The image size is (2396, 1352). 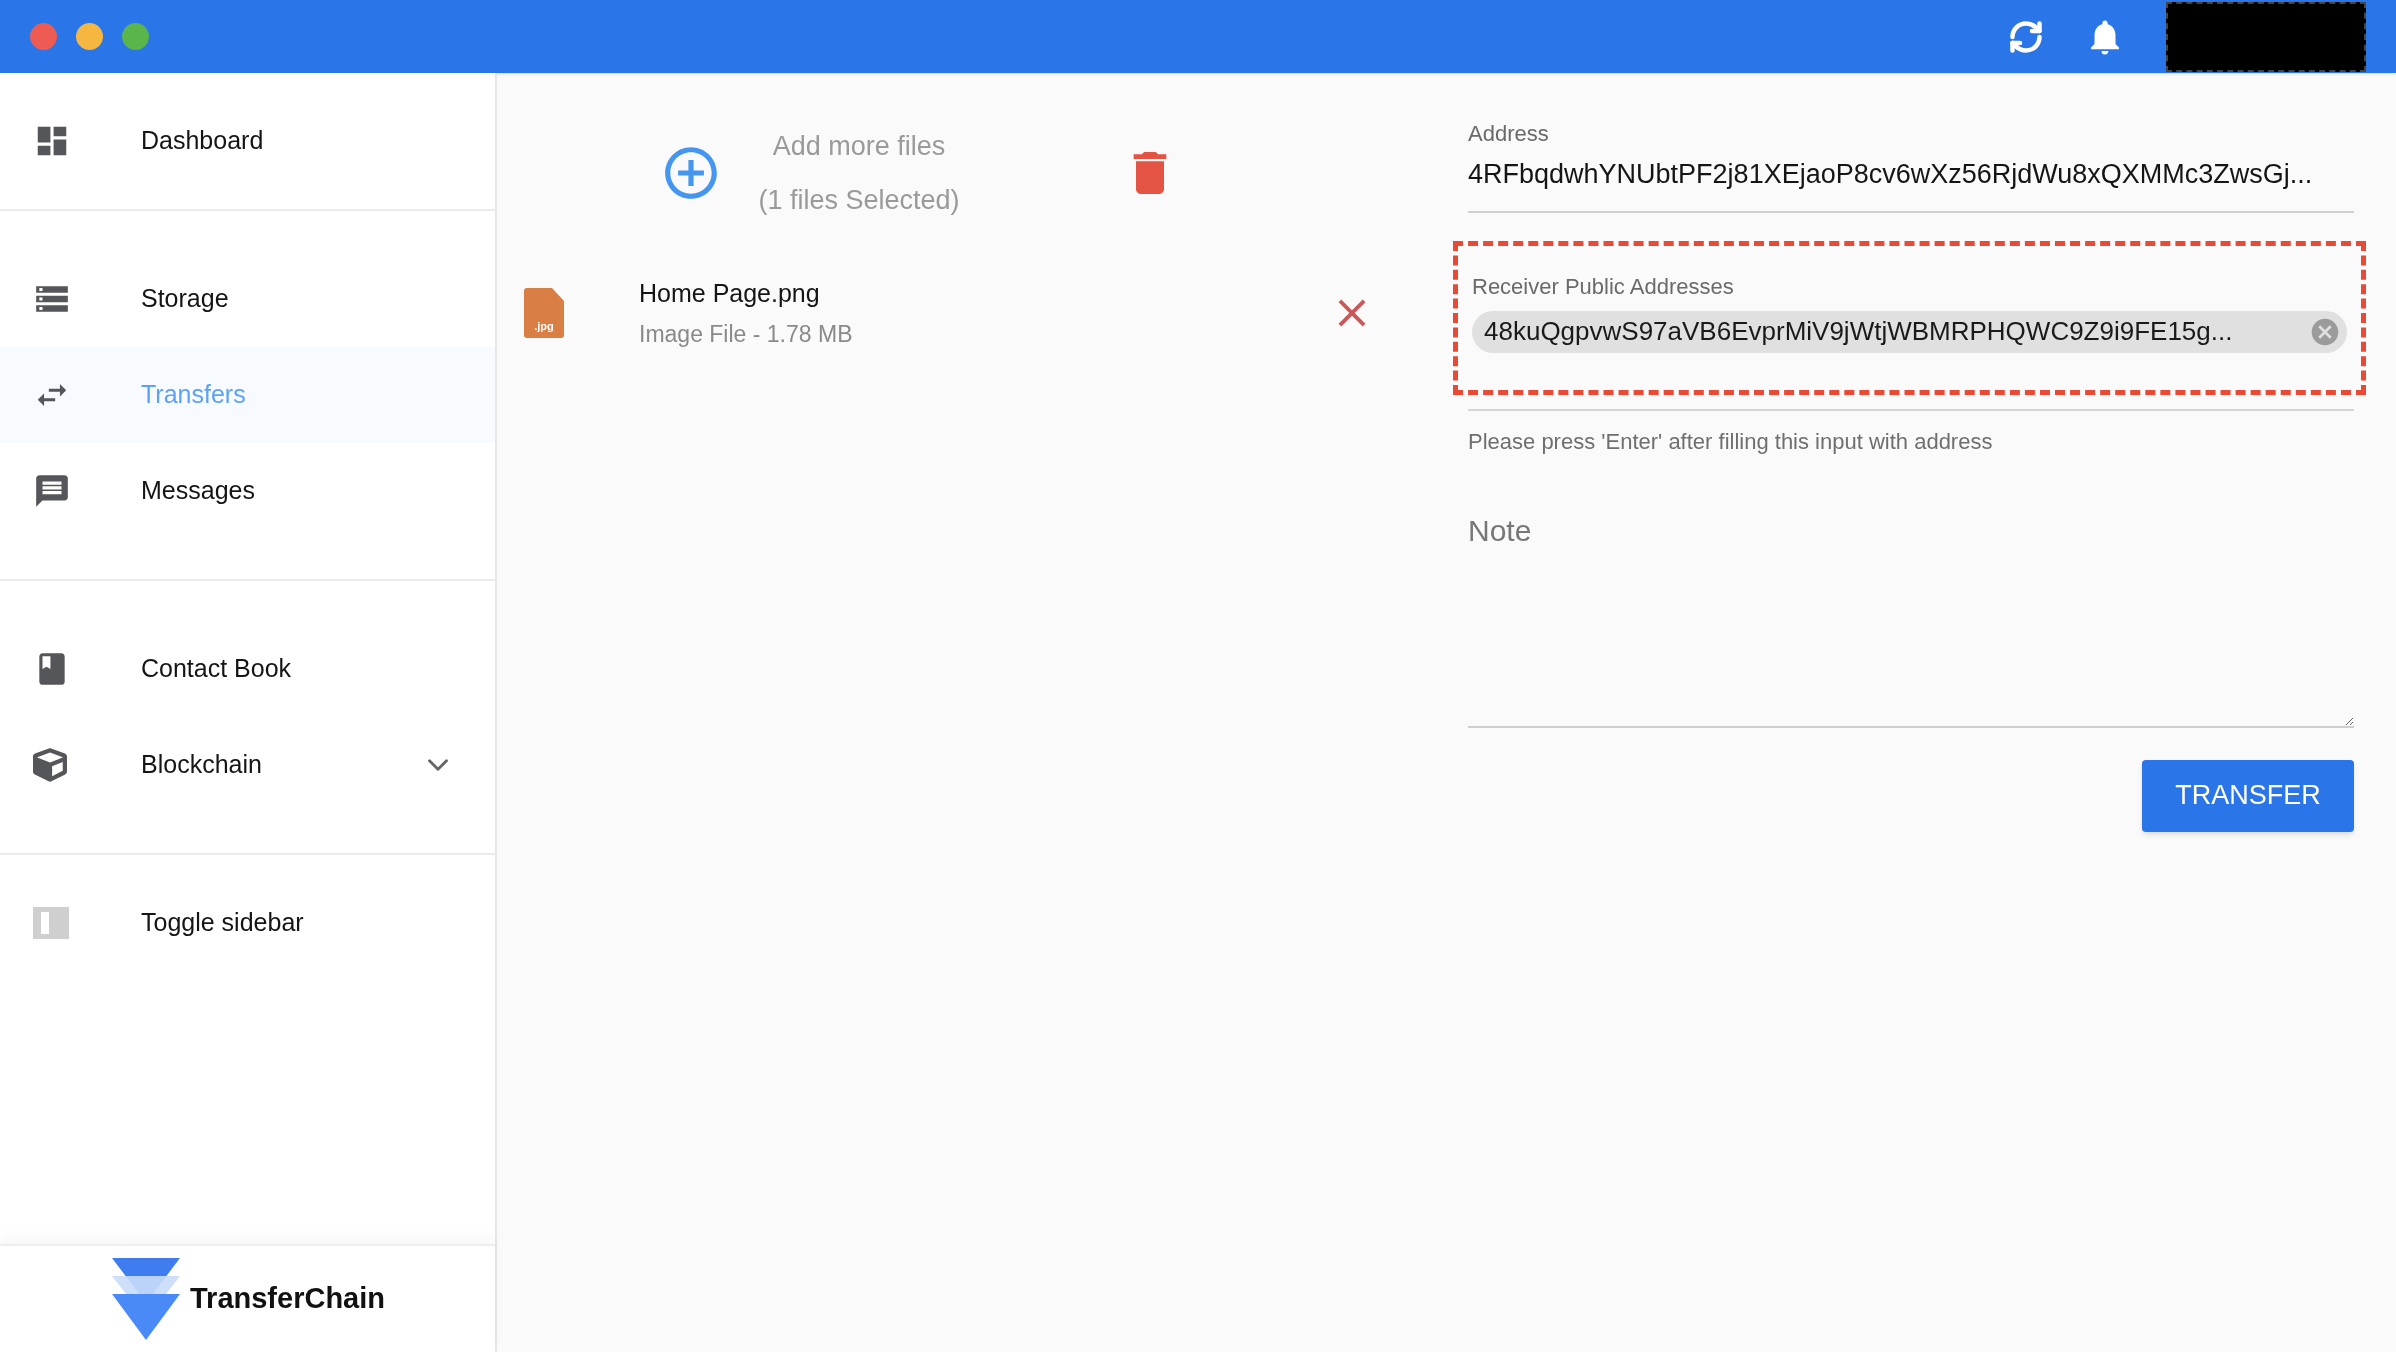 What do you see at coordinates (89, 36) in the screenshot?
I see `minimize-window-icon` at bounding box center [89, 36].